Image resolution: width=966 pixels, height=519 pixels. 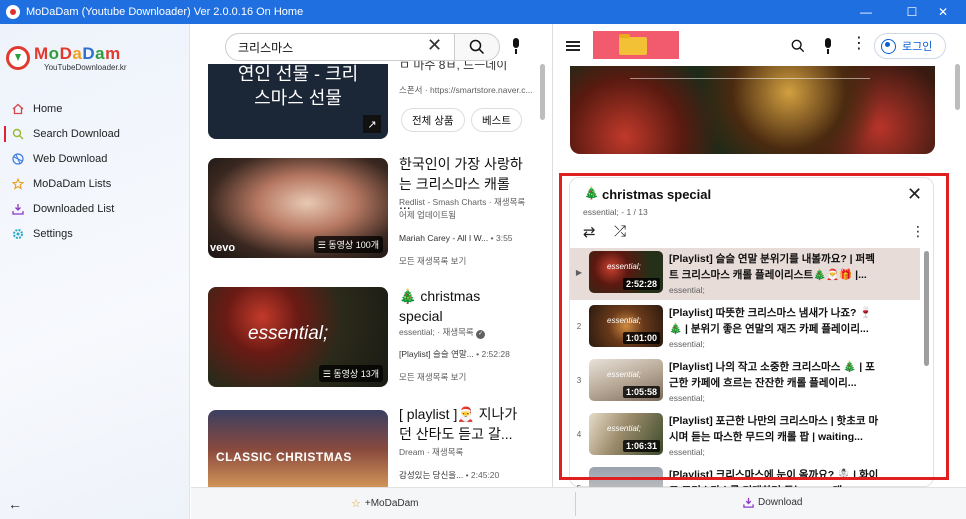 I want to click on folder-icon, so click(x=633, y=44).